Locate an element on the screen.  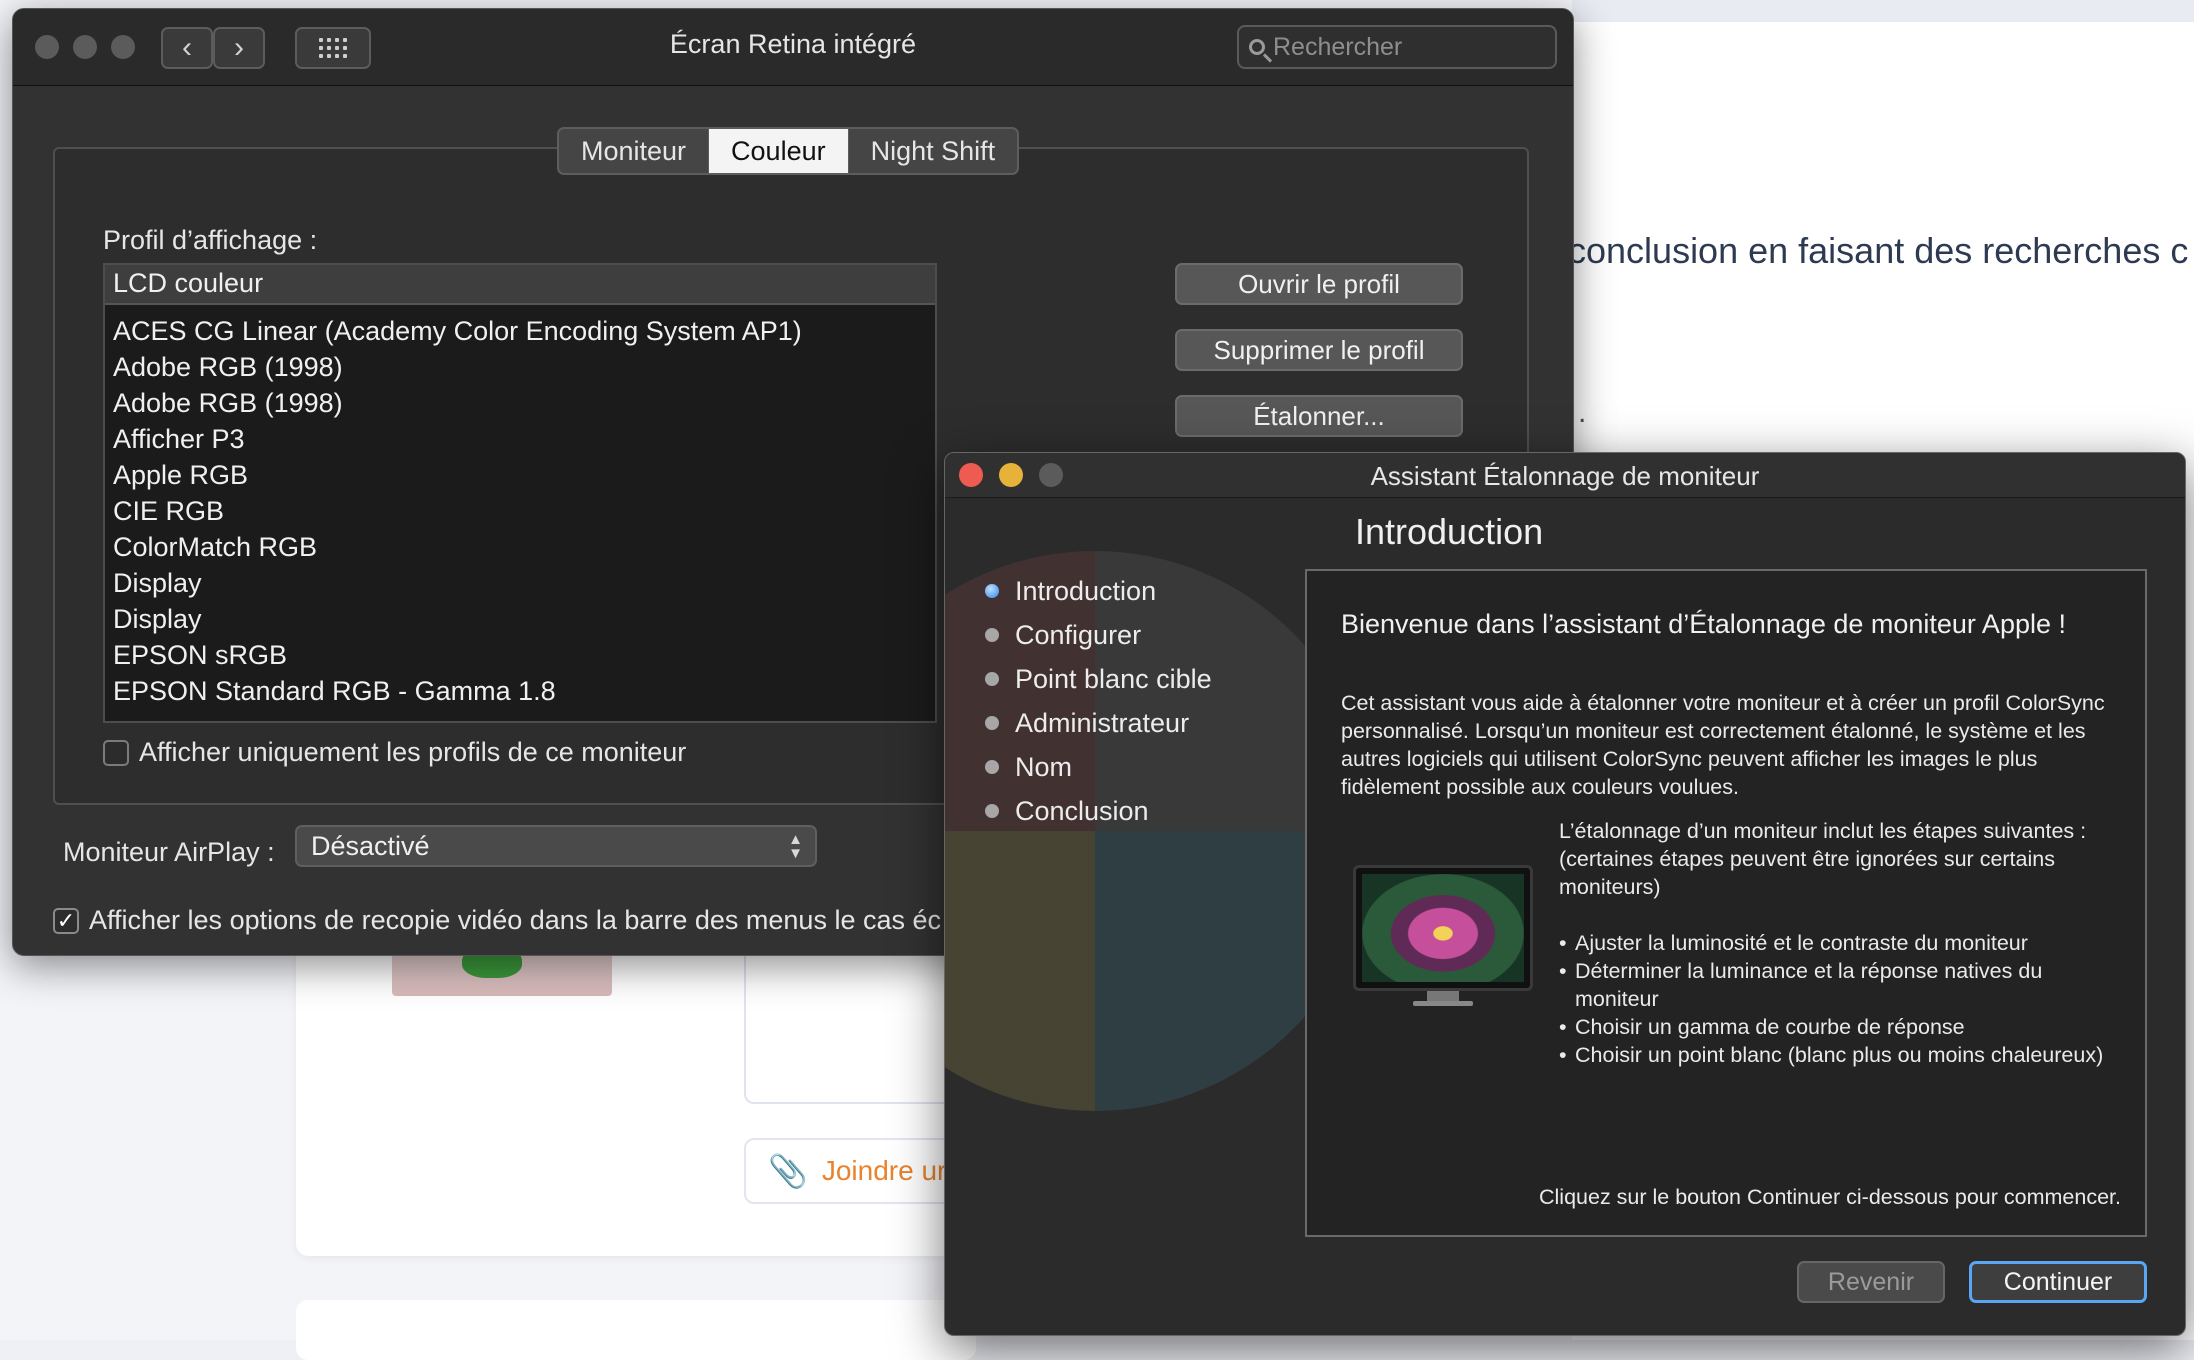
step-label: Nom is located at coordinates (1044, 766).